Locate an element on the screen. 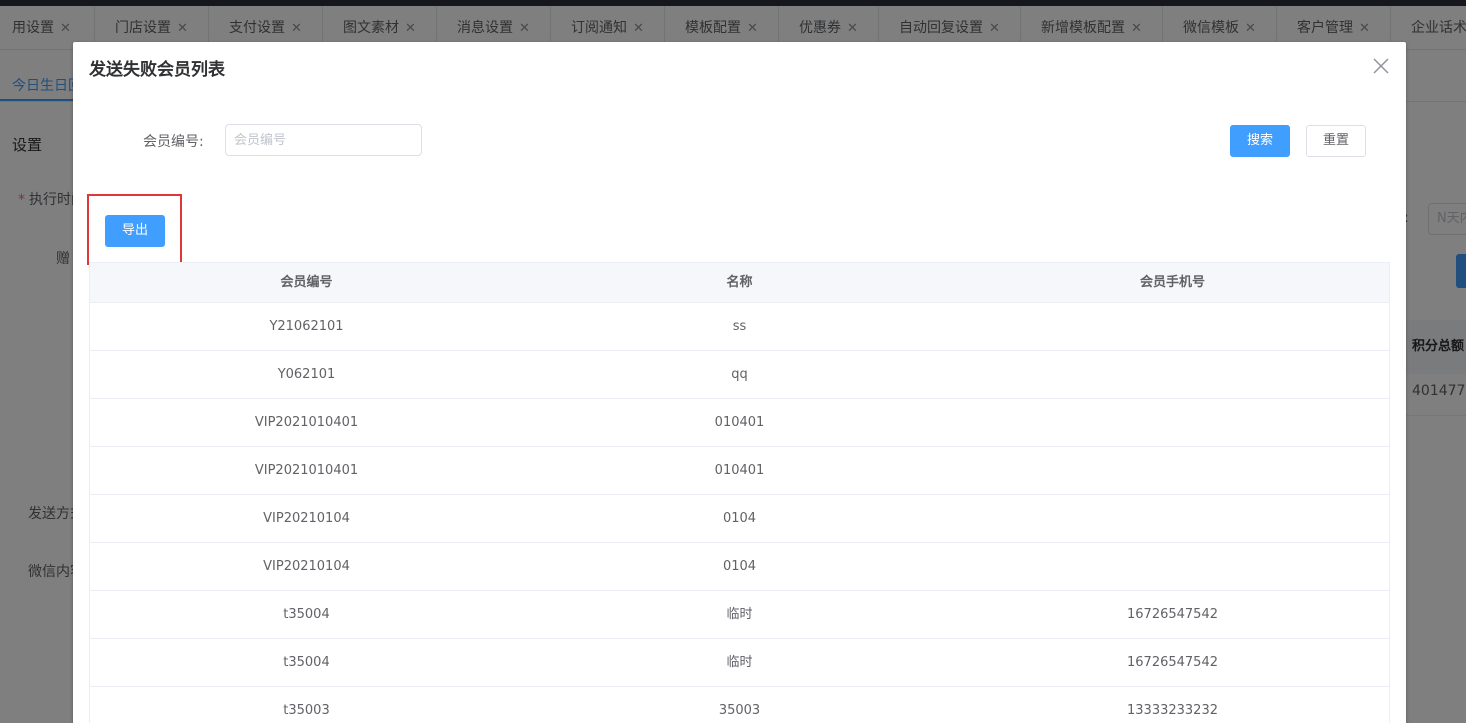  table-row: t35003 35003 13333233232 is located at coordinates (739, 705).